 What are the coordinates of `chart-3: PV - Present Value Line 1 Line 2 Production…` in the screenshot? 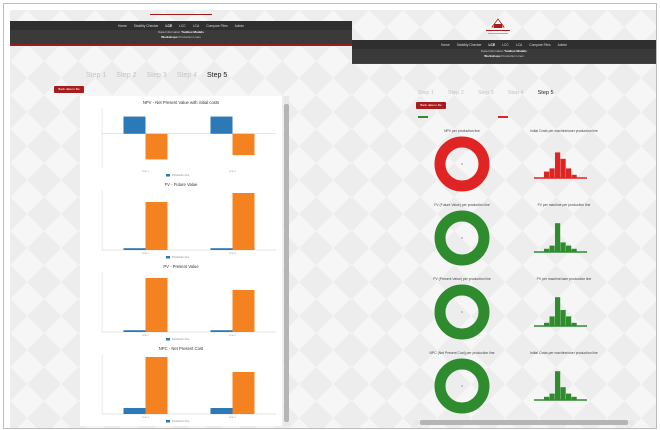 It's located at (188, 302).